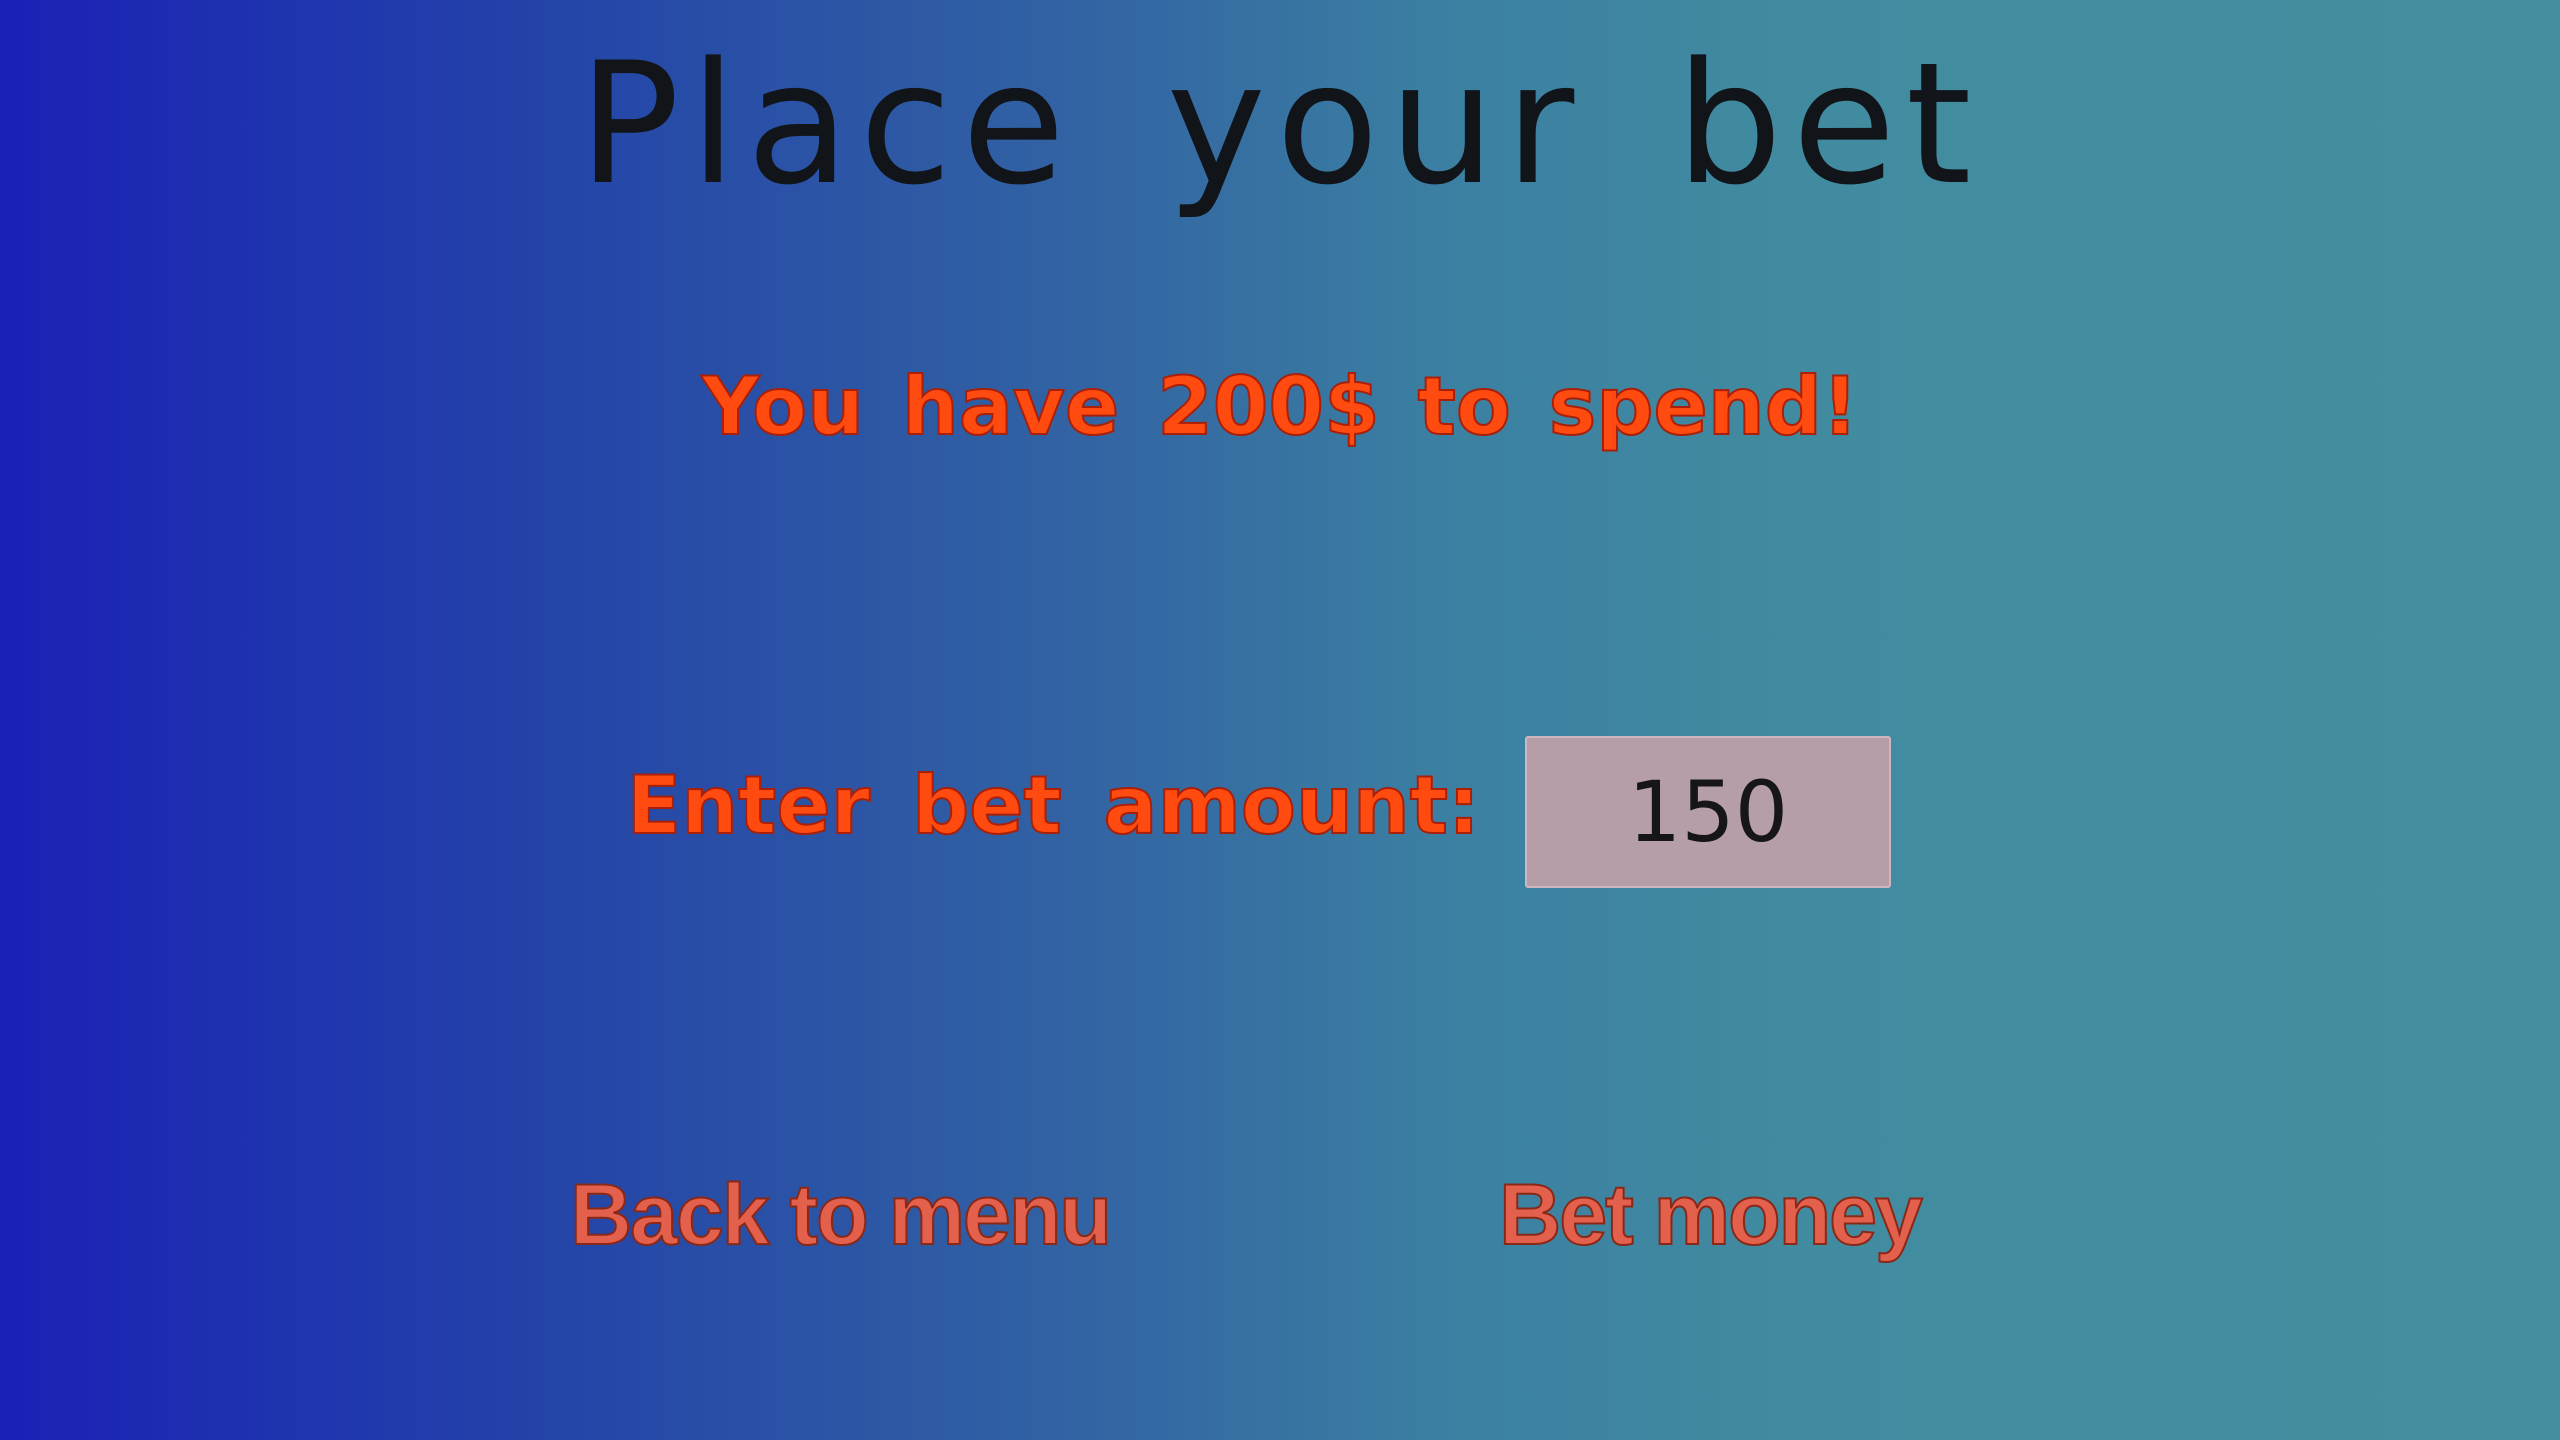 This screenshot has width=2560, height=1440. I want to click on page-title: Place your bet, so click(1280, 124).